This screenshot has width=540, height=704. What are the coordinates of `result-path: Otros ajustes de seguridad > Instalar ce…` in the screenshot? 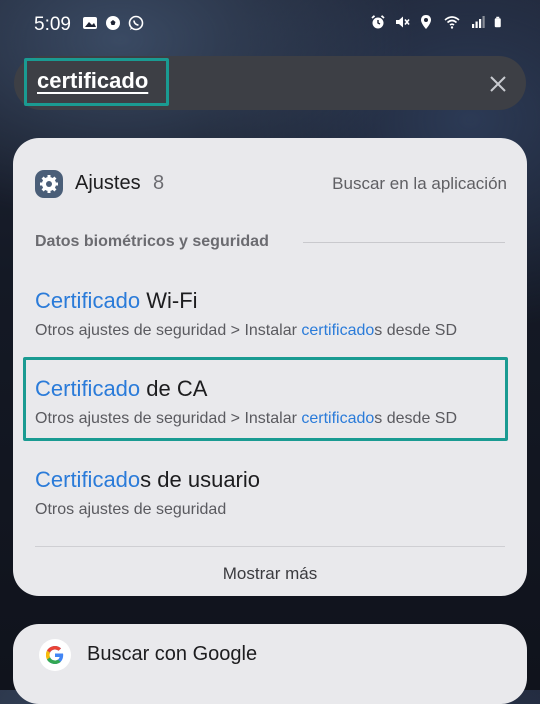 It's located at (246, 330).